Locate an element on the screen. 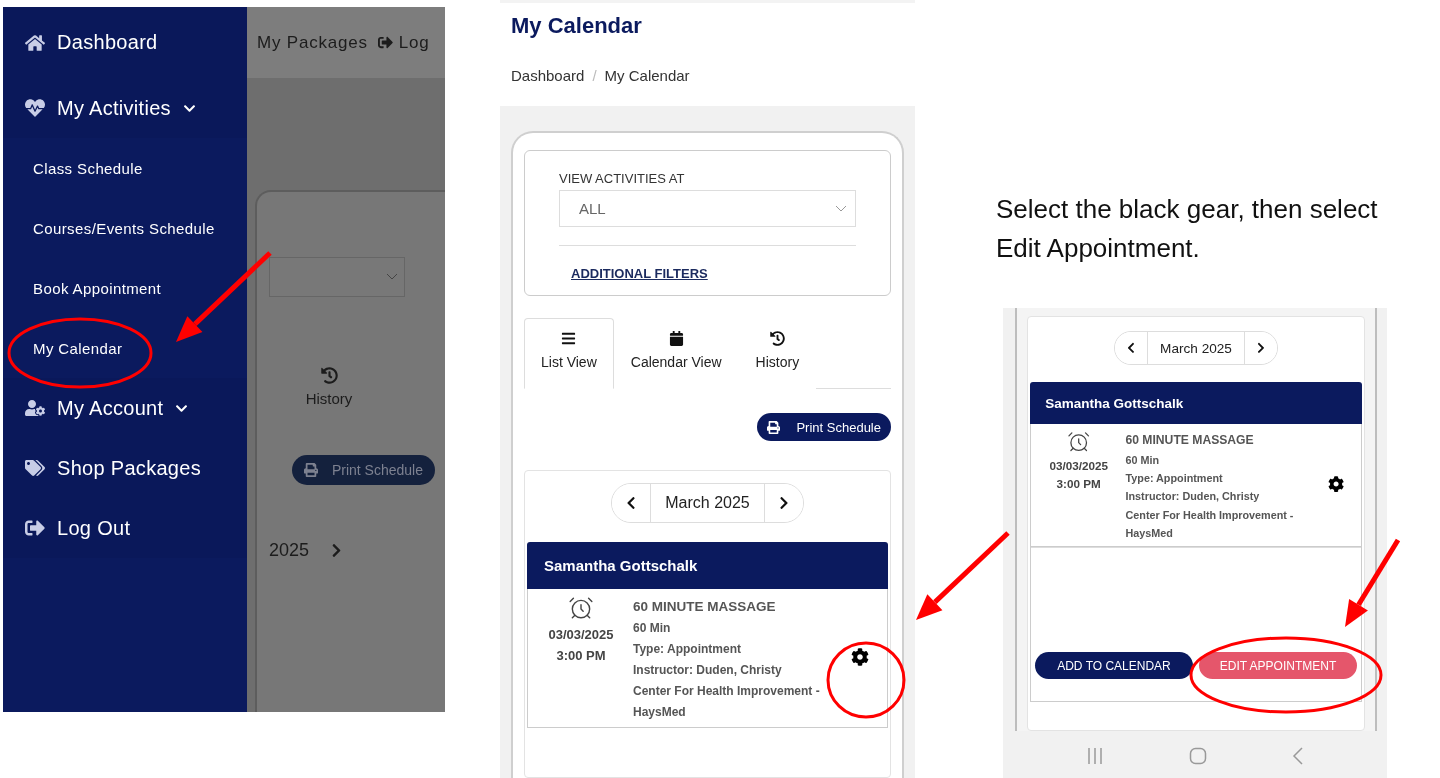 This screenshot has height=778, width=1440. submenu-item: Book Appointment is located at coordinates (125, 288).